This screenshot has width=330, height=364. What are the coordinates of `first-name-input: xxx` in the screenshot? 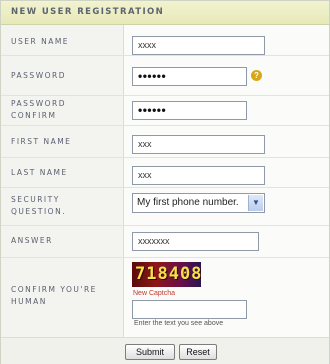 It's located at (198, 144).